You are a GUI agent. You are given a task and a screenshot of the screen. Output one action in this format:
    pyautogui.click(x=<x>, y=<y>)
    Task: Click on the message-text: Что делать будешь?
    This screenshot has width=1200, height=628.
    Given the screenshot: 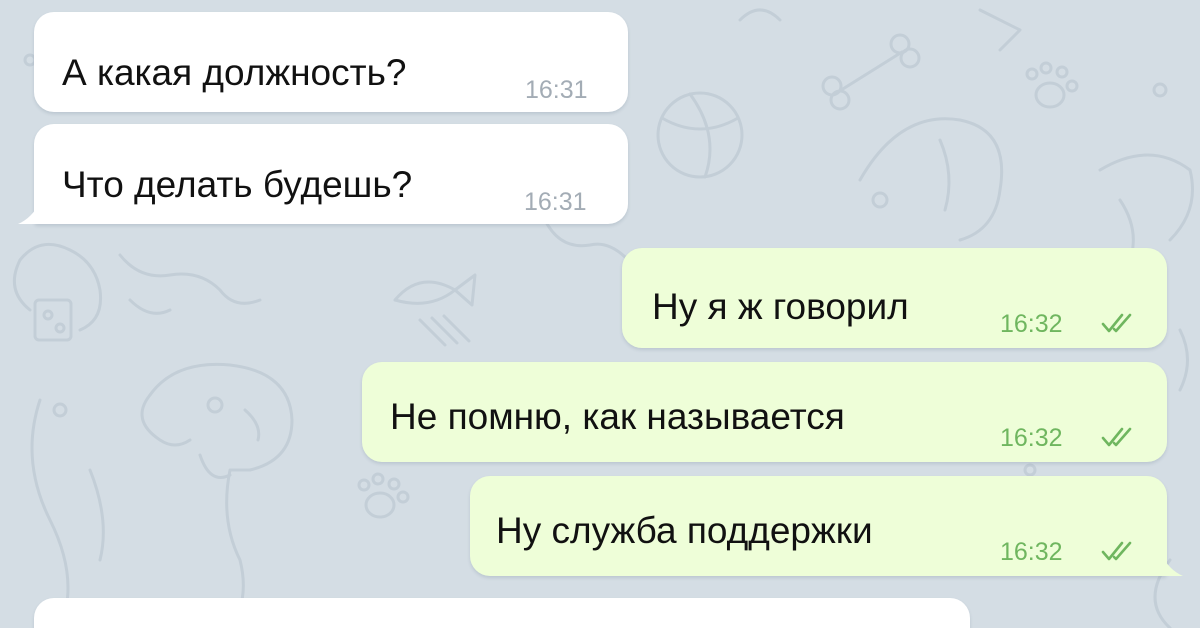 What is the action you would take?
    pyautogui.click(x=237, y=184)
    